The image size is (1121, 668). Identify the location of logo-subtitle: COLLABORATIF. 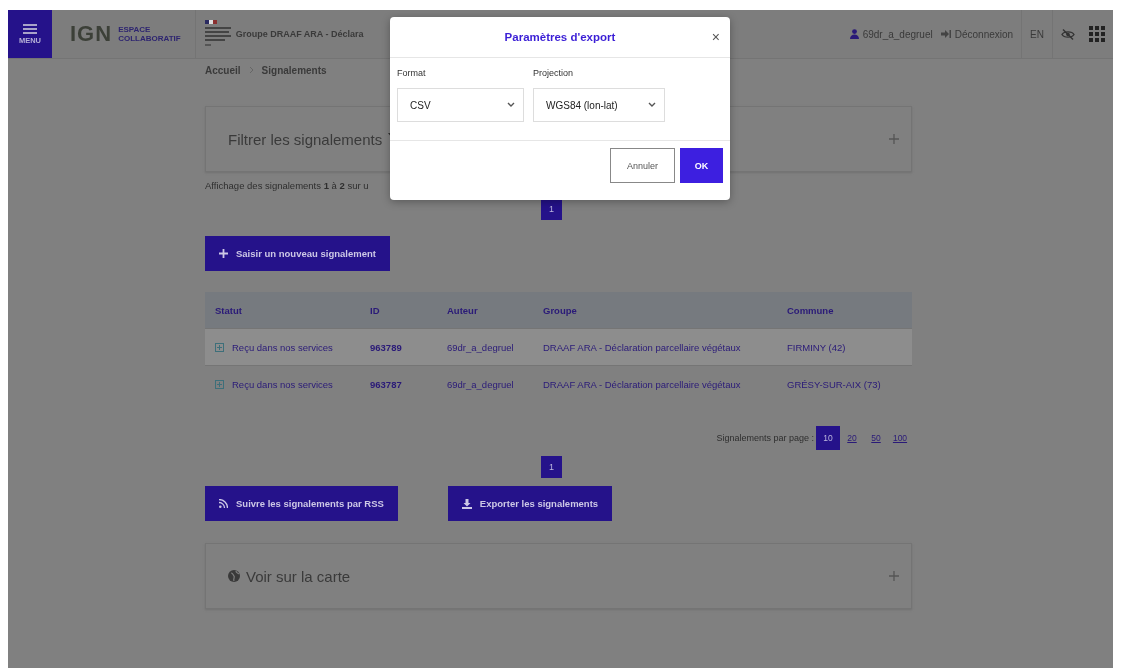
(149, 38).